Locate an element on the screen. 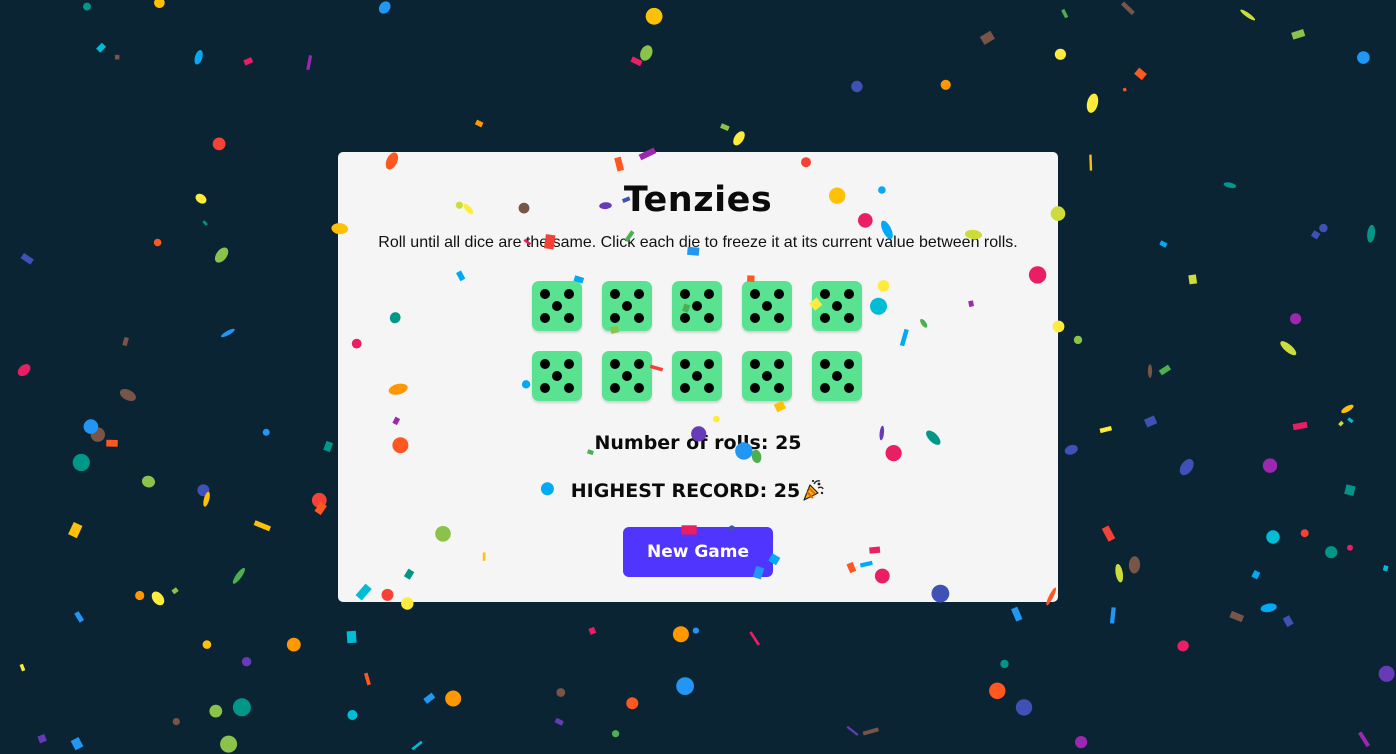 Image resolution: width=1396 pixels, height=754 pixels. highest-record-text: HIGHEST RECORD: 25 is located at coordinates (685, 491).